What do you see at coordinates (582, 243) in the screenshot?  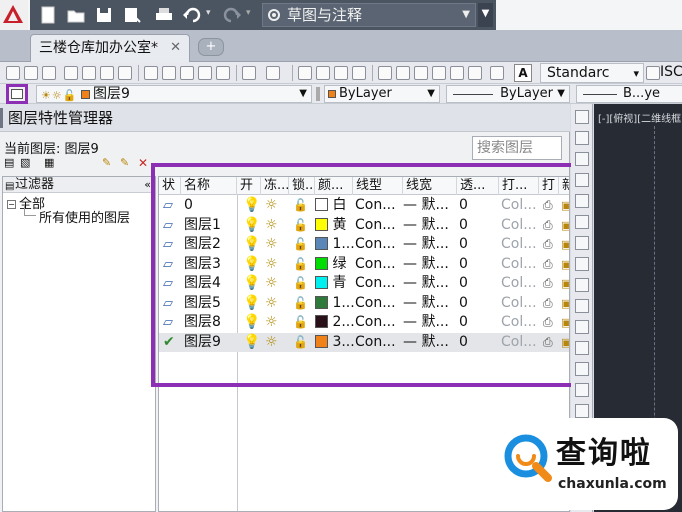 I see `circle-icon` at bounding box center [582, 243].